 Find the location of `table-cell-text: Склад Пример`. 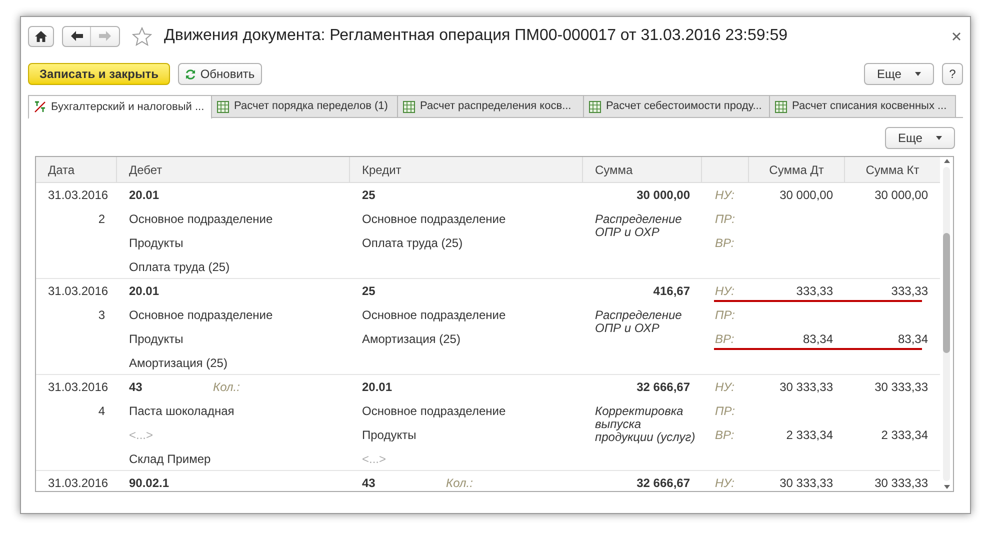

table-cell-text: Склад Пример is located at coordinates (170, 459).